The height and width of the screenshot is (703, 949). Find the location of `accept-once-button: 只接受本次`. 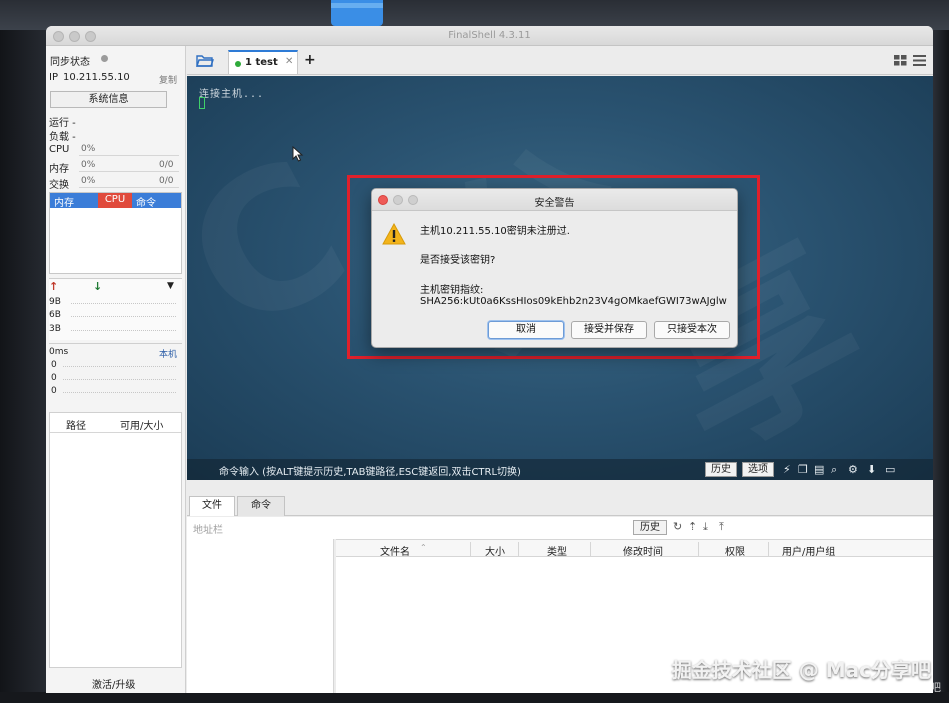

accept-once-button: 只接受本次 is located at coordinates (692, 330).